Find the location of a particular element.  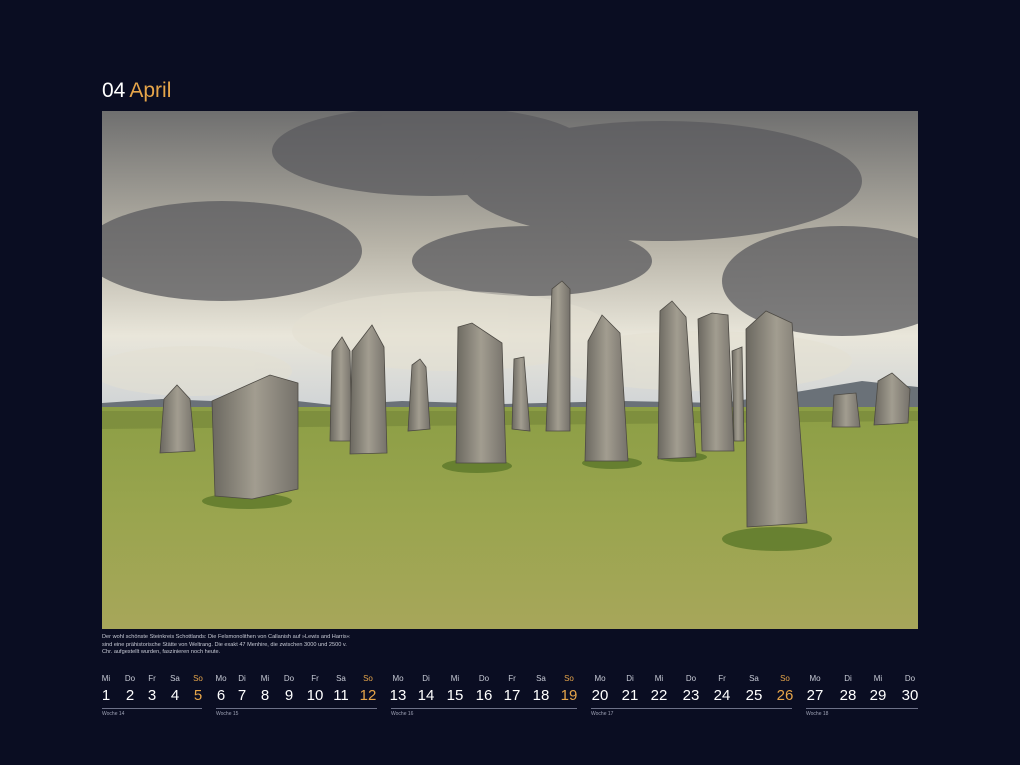

calendar-day: Mi 22 is located at coordinates (659, 690).